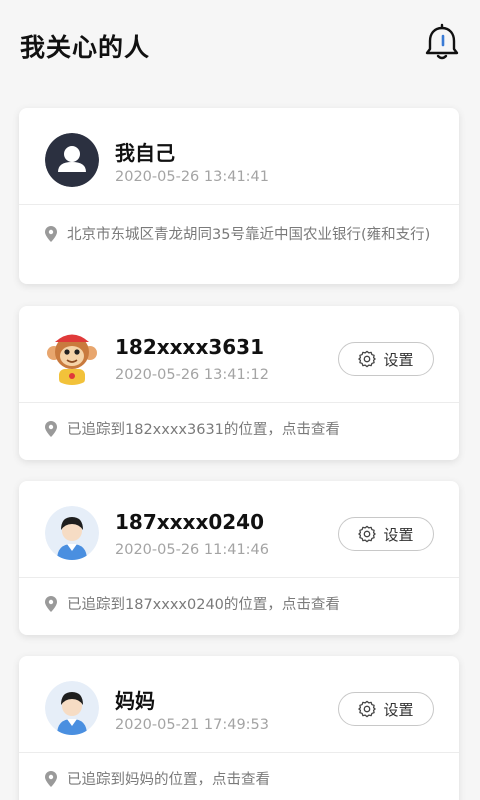  I want to click on update-time: 2020-05-26 13:41:12, so click(192, 375).